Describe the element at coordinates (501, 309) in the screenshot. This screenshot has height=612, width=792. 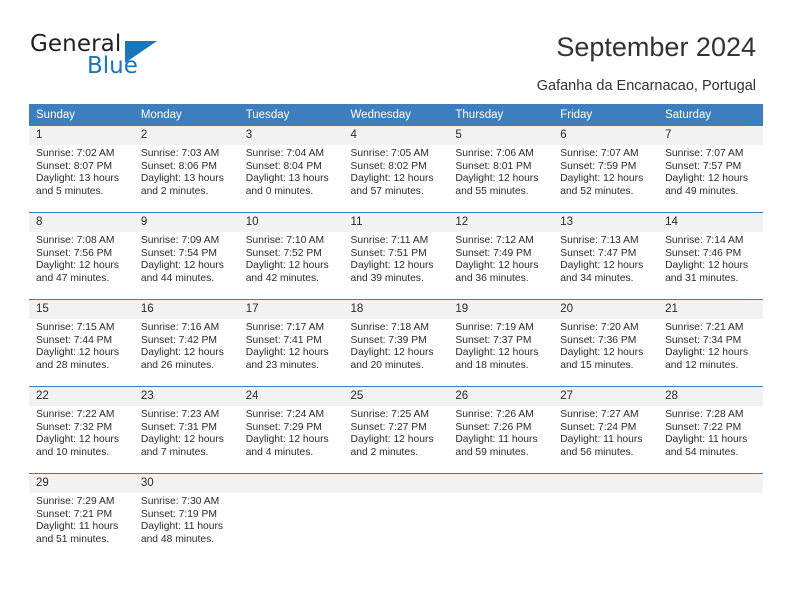
I see `day-number: 19` at that location.